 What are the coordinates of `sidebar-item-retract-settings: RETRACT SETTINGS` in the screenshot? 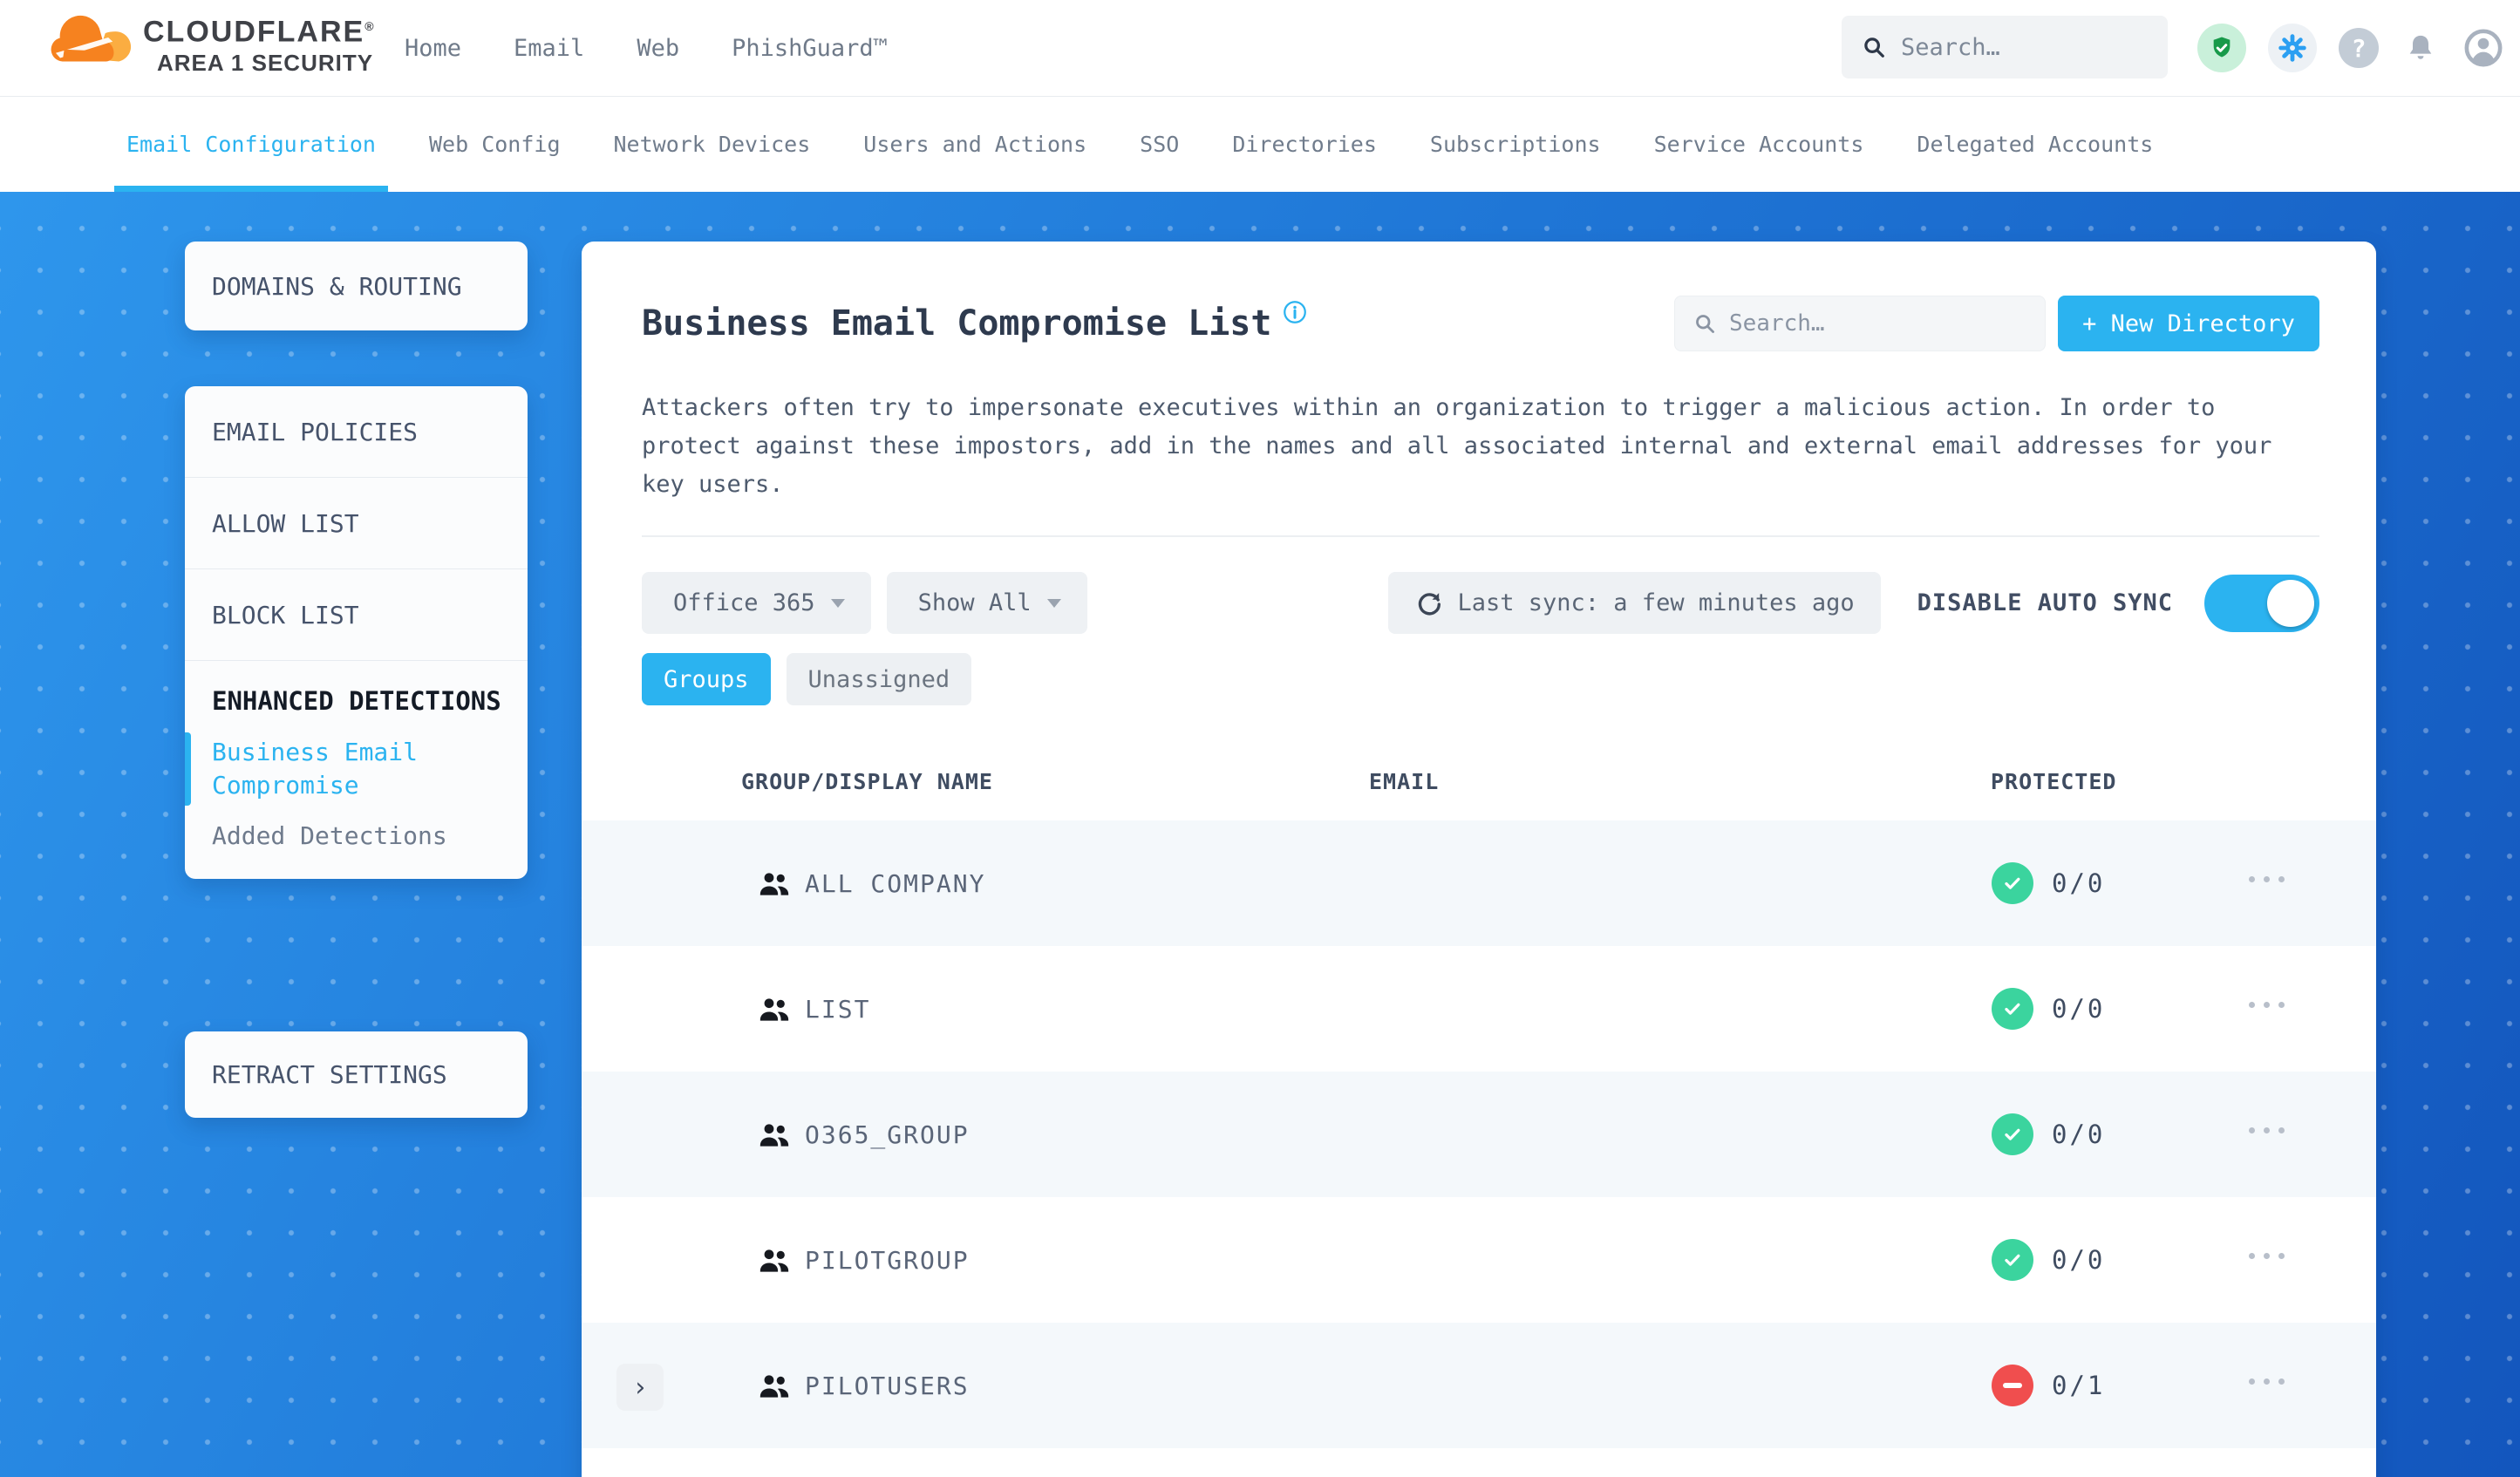 It's located at (316, 1074).